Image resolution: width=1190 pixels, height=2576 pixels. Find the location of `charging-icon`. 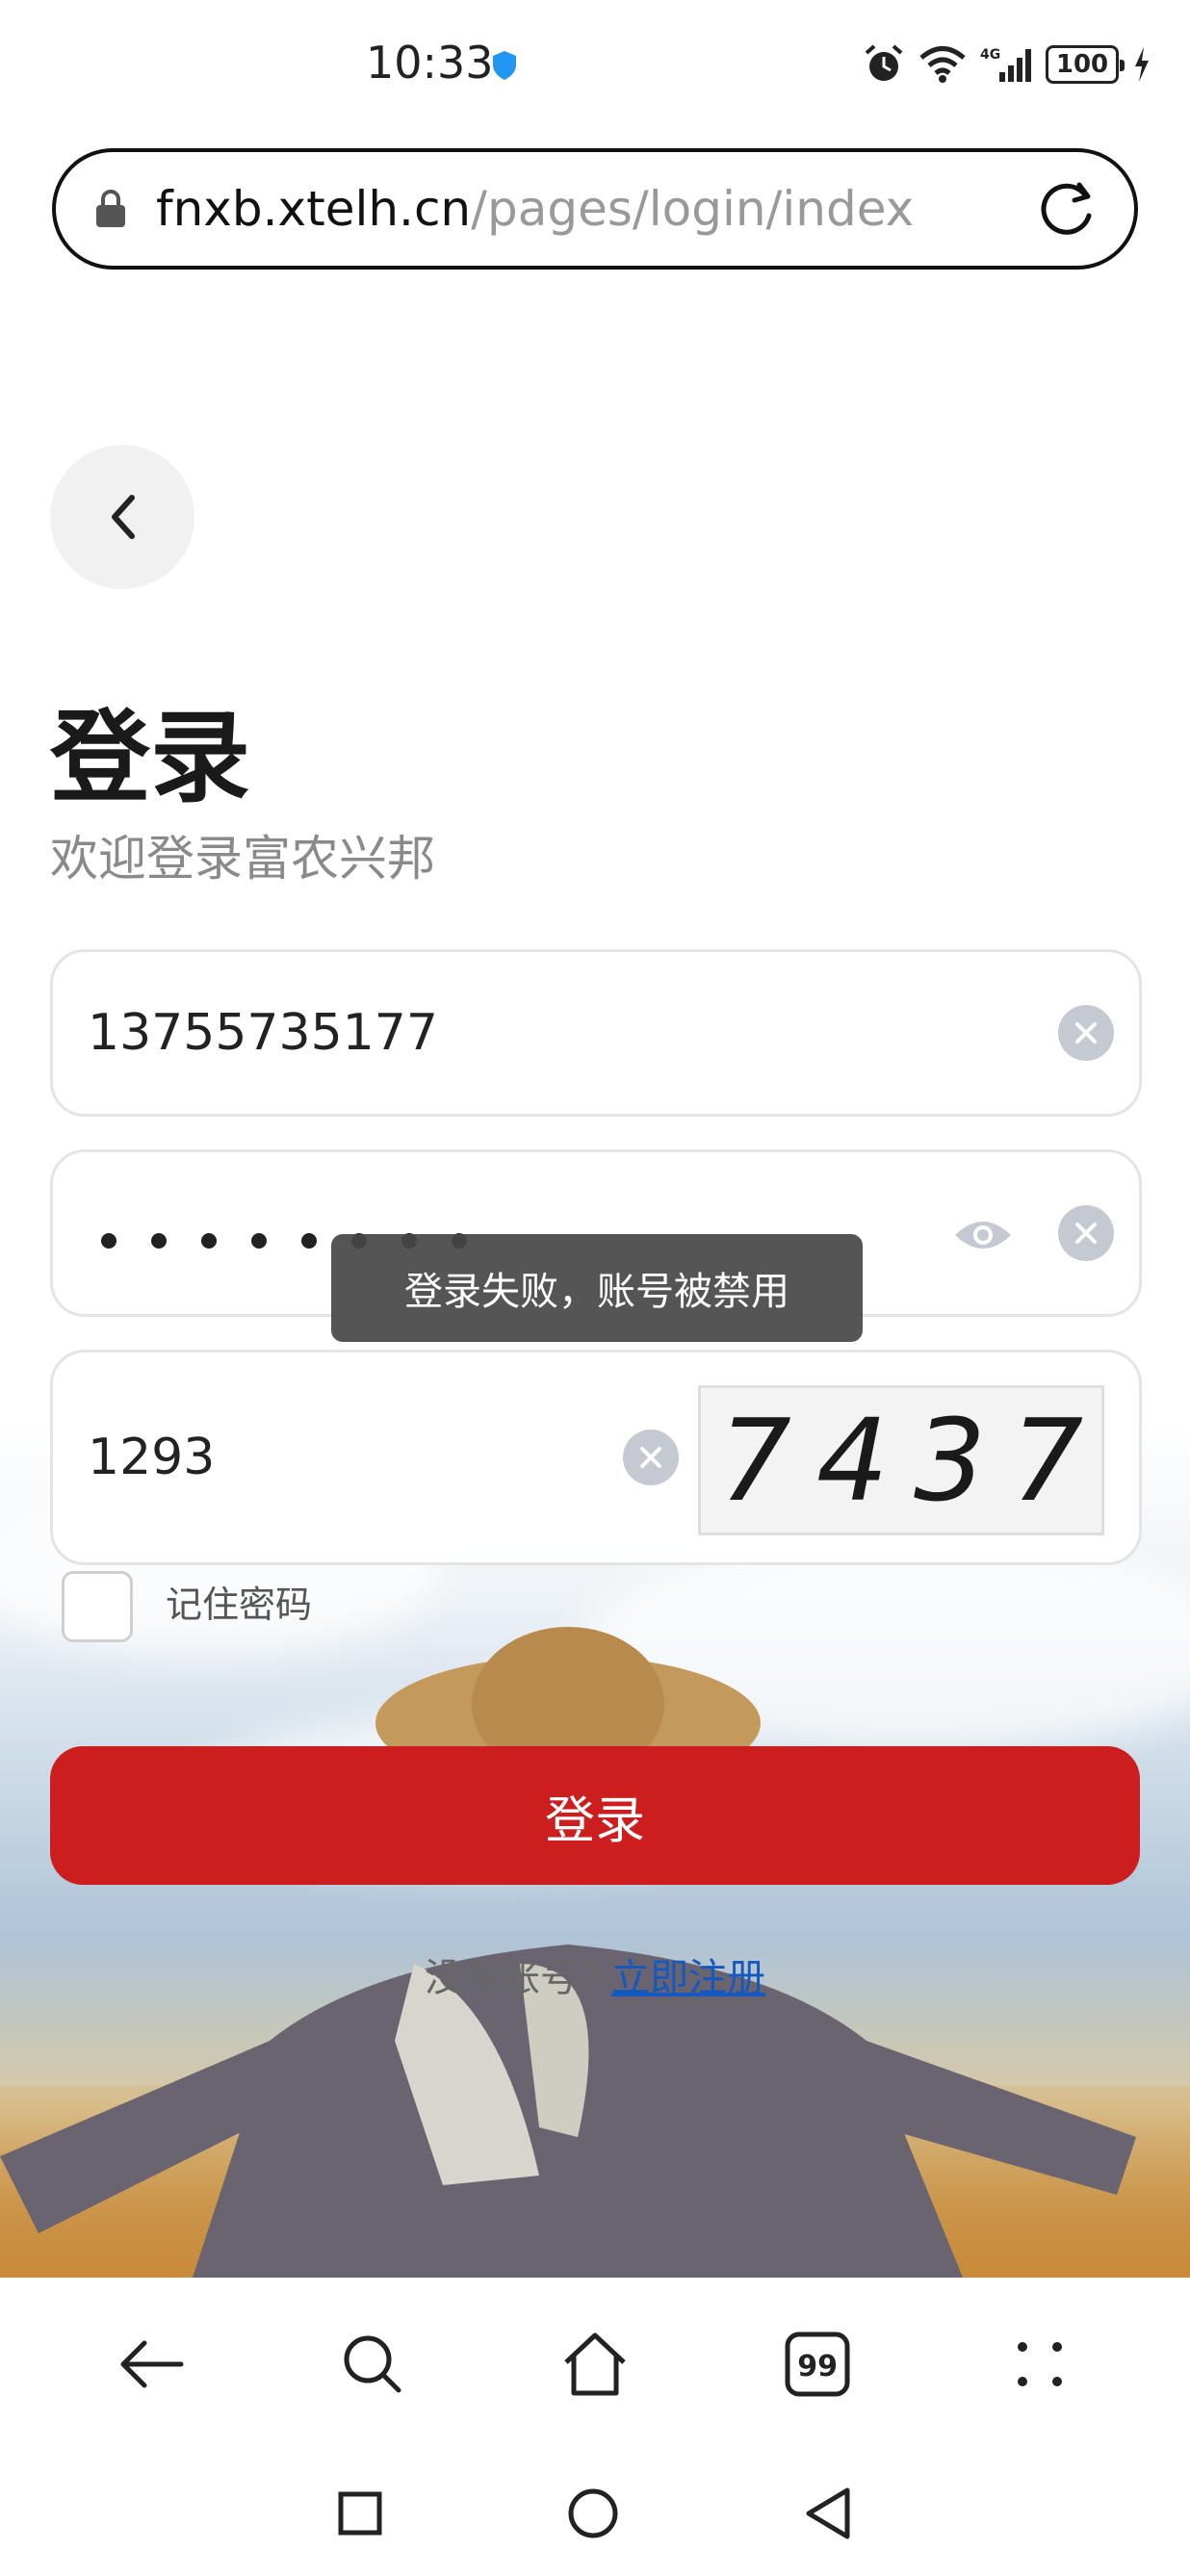

charging-icon is located at coordinates (1142, 64).